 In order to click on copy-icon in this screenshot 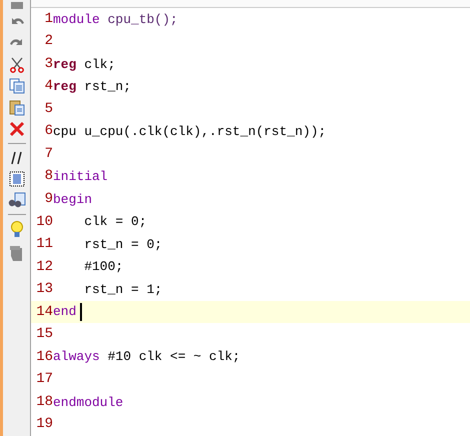, I will do `click(16, 86)`.